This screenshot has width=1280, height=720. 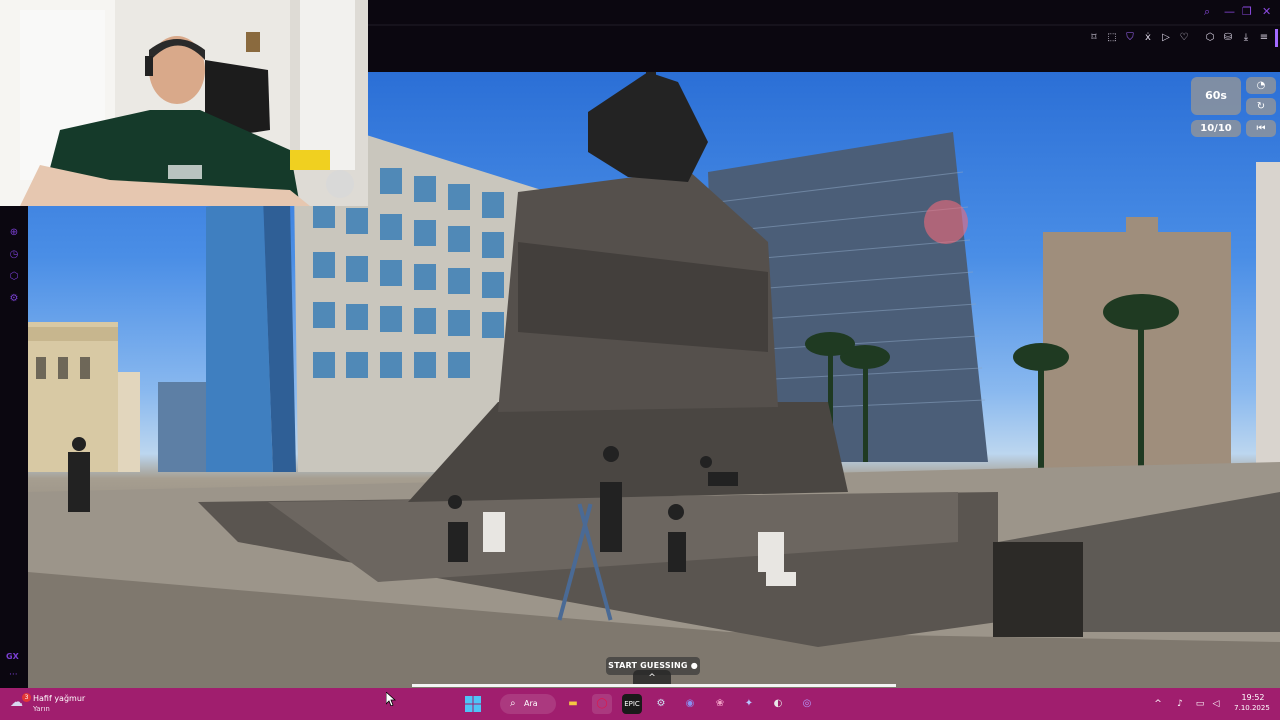 I want to click on minimize-icon: —, so click(x=1229, y=12).